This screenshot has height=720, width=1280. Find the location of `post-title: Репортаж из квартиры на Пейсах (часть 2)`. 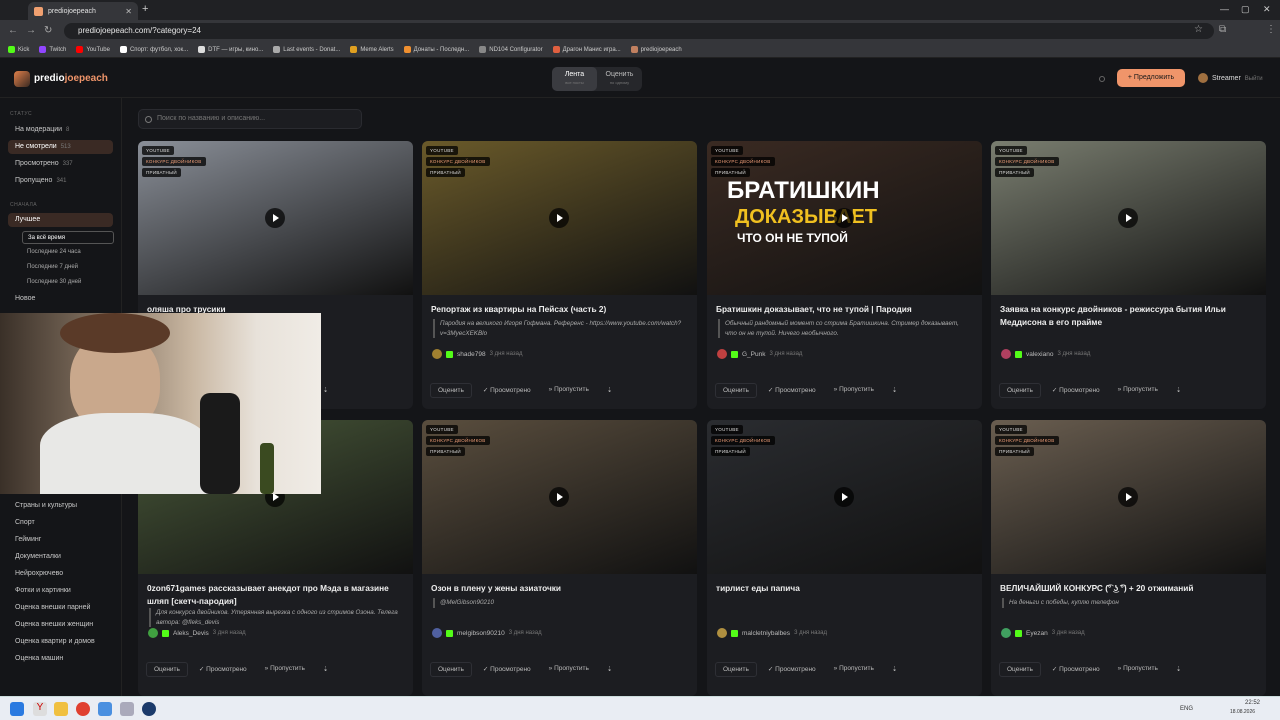

post-title: Репортаж из квартиры на Пейсах (часть 2) is located at coordinates (560, 309).